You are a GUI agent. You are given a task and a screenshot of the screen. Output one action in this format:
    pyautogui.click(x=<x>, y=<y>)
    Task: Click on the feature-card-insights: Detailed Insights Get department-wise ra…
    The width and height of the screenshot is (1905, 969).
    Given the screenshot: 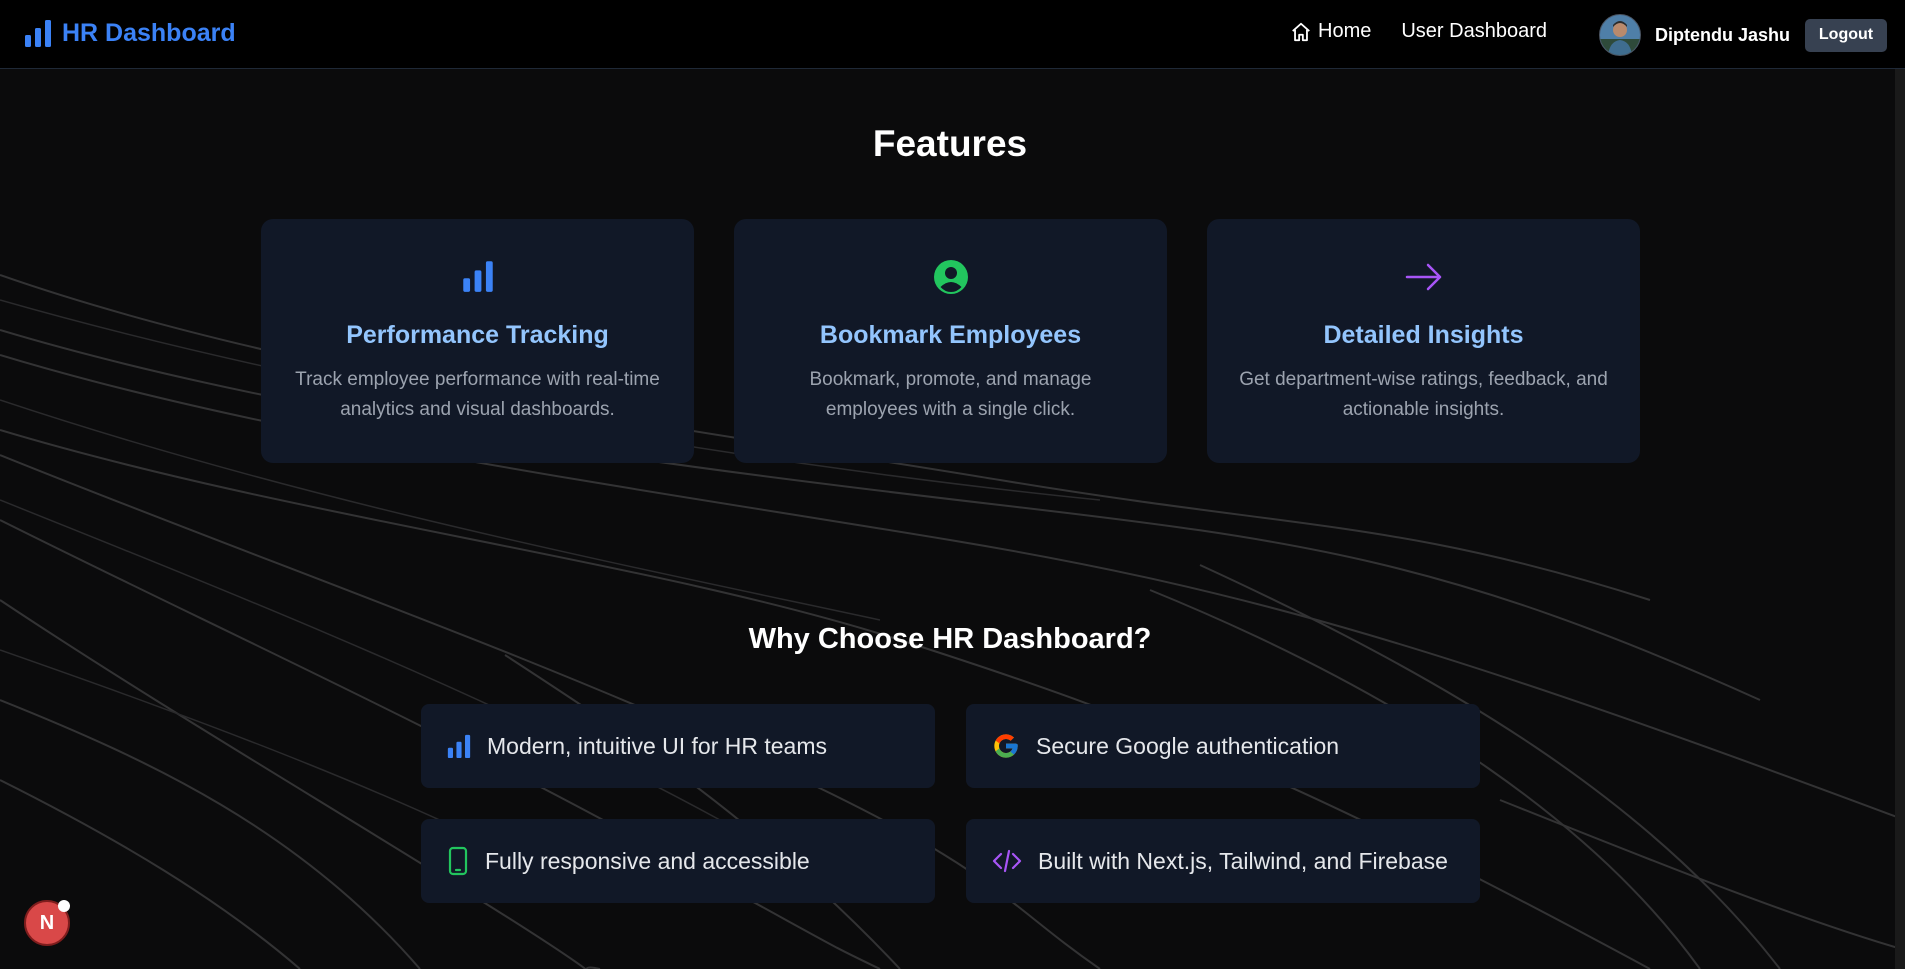 What is the action you would take?
    pyautogui.click(x=1423, y=341)
    